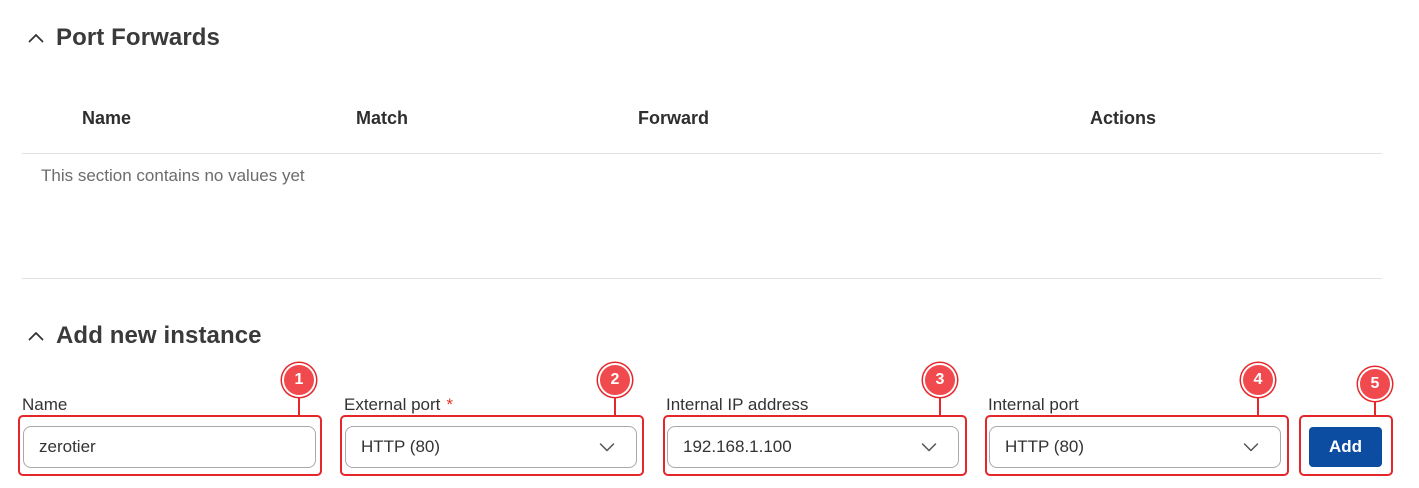  Describe the element at coordinates (737, 446) in the screenshot. I see `internal-ip-value: 192.168.1.100` at that location.